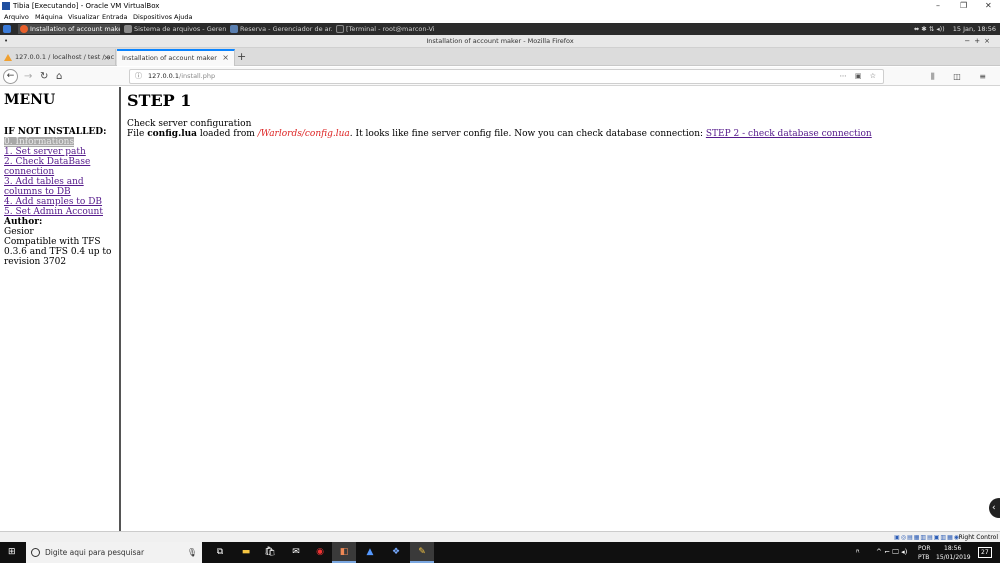 Image resolution: width=1000 pixels, height=563 pixels. What do you see at coordinates (6, 41) in the screenshot?
I see `window-menu-icon: •` at bounding box center [6, 41].